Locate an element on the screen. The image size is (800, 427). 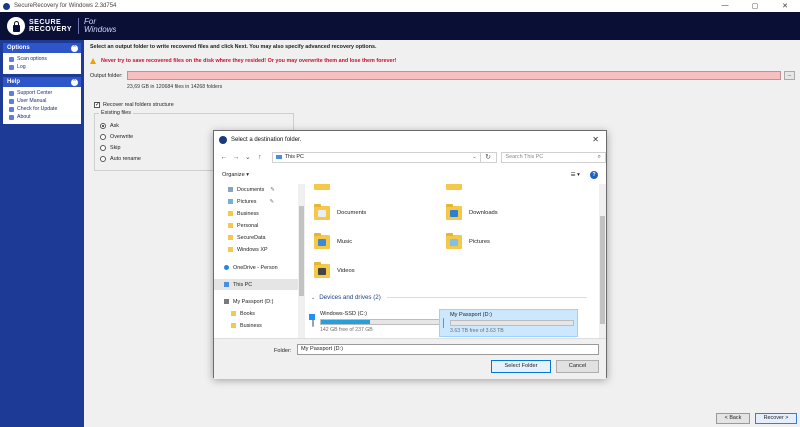
view-options-icon: ☰ ▾ is located at coordinates (575, 175).